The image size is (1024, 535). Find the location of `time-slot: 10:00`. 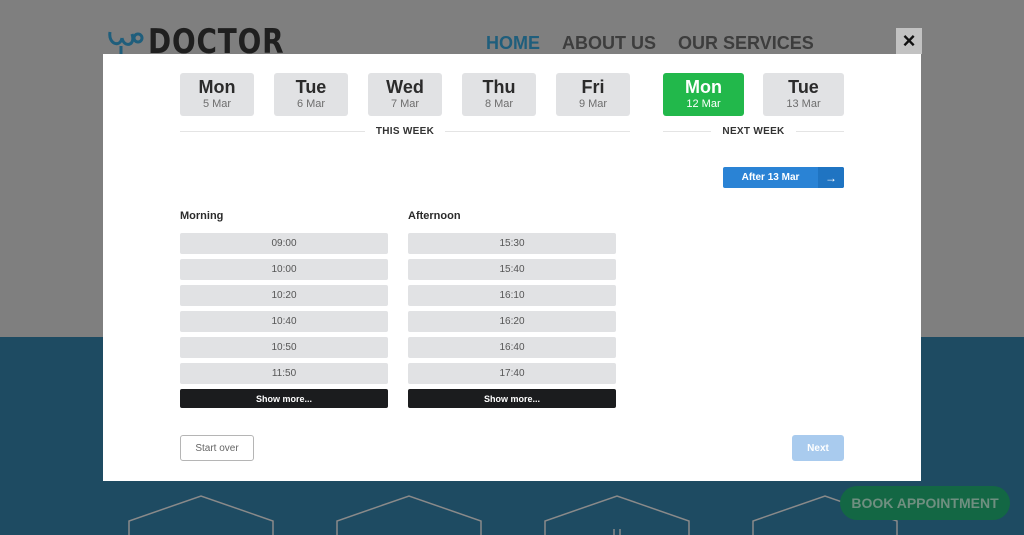

time-slot: 10:00 is located at coordinates (284, 269).